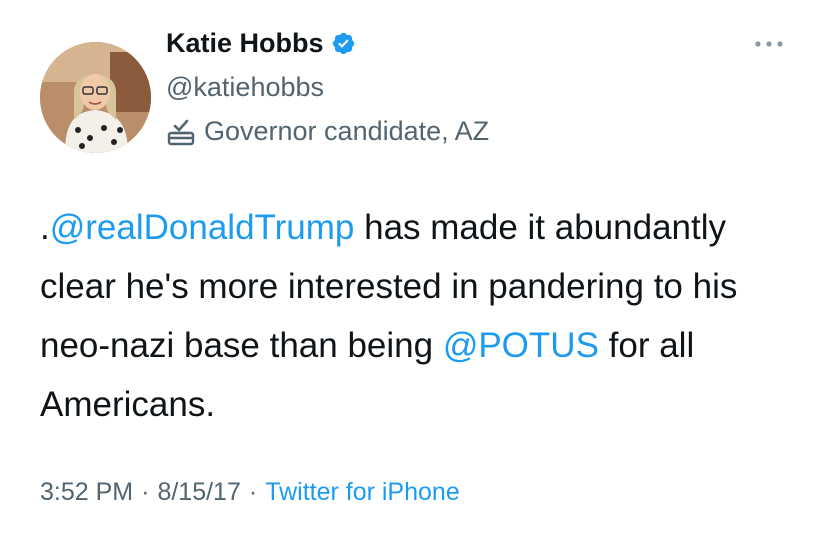  What do you see at coordinates (769, 44) in the screenshot?
I see `more-options-icon` at bounding box center [769, 44].